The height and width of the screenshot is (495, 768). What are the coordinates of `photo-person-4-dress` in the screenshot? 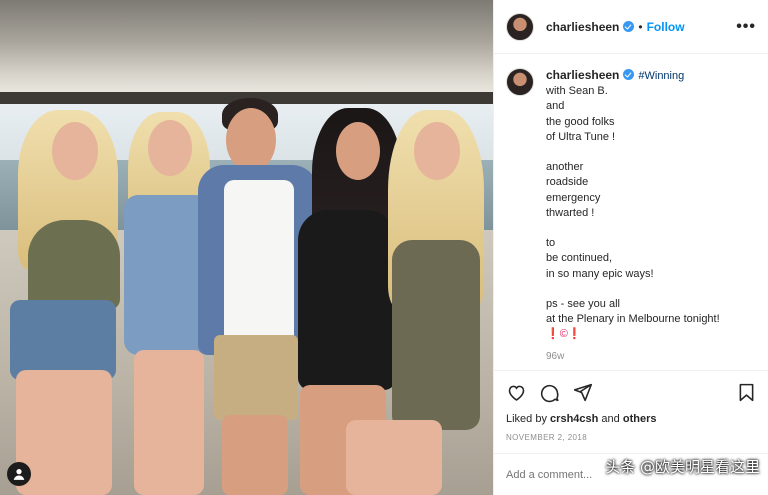 It's located at (347, 300).